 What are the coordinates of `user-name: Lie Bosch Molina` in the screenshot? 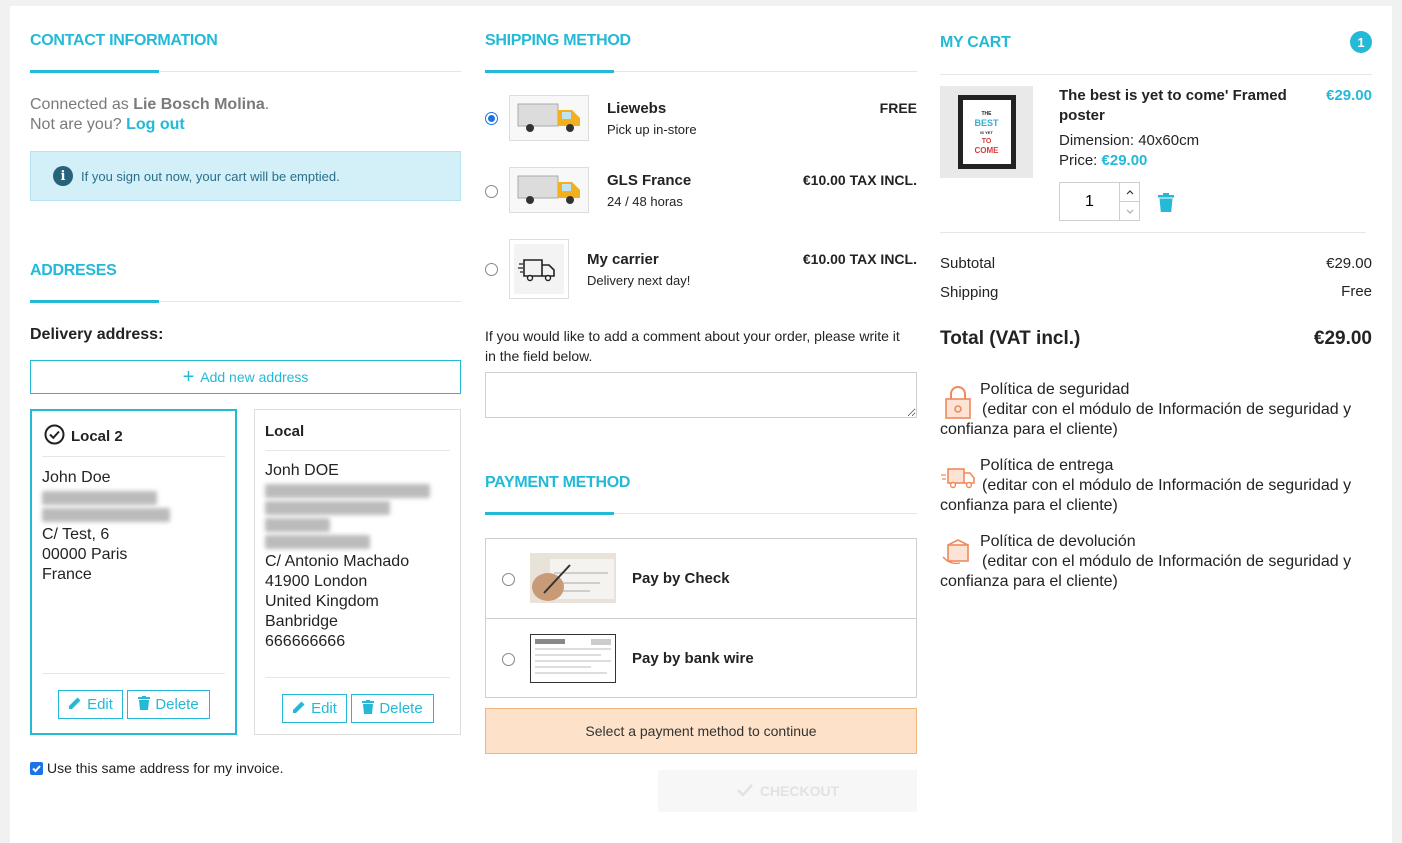 It's located at (199, 104).